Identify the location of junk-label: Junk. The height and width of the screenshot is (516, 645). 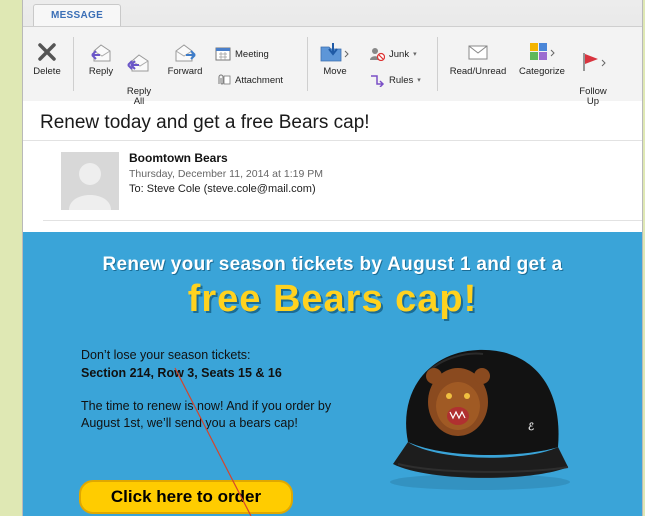
(399, 54).